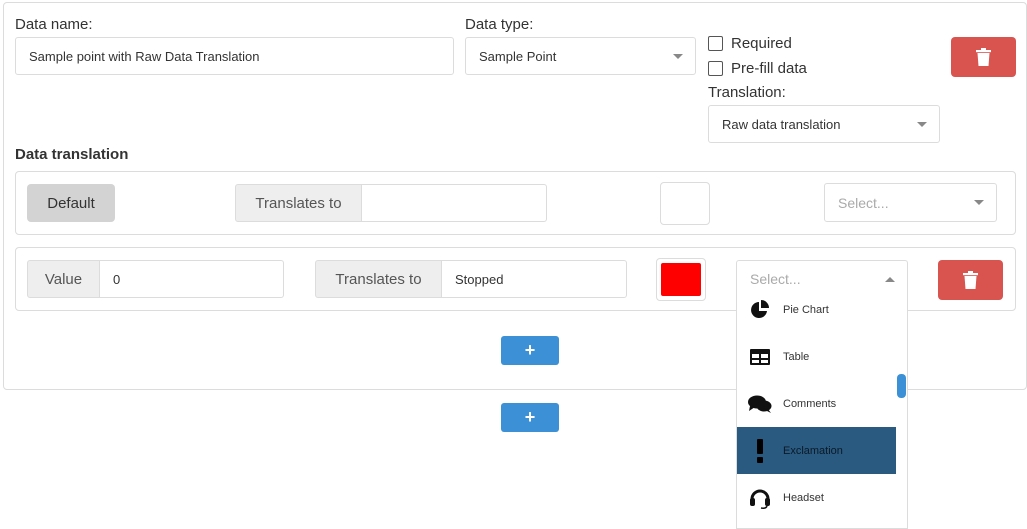 This screenshot has height=529, width=1027. I want to click on add-data-point-button: +, so click(530, 417).